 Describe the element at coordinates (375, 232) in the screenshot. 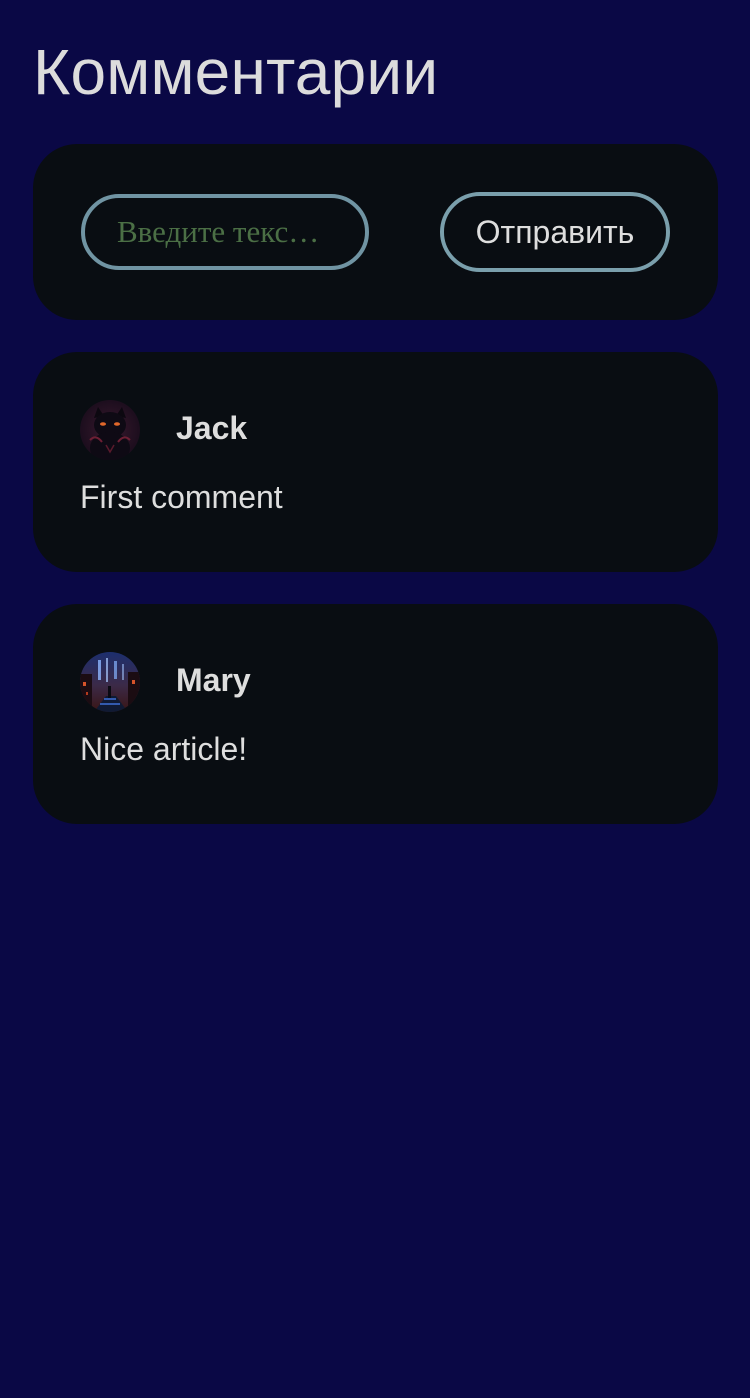

I see `comment-composer: Отправить` at that location.